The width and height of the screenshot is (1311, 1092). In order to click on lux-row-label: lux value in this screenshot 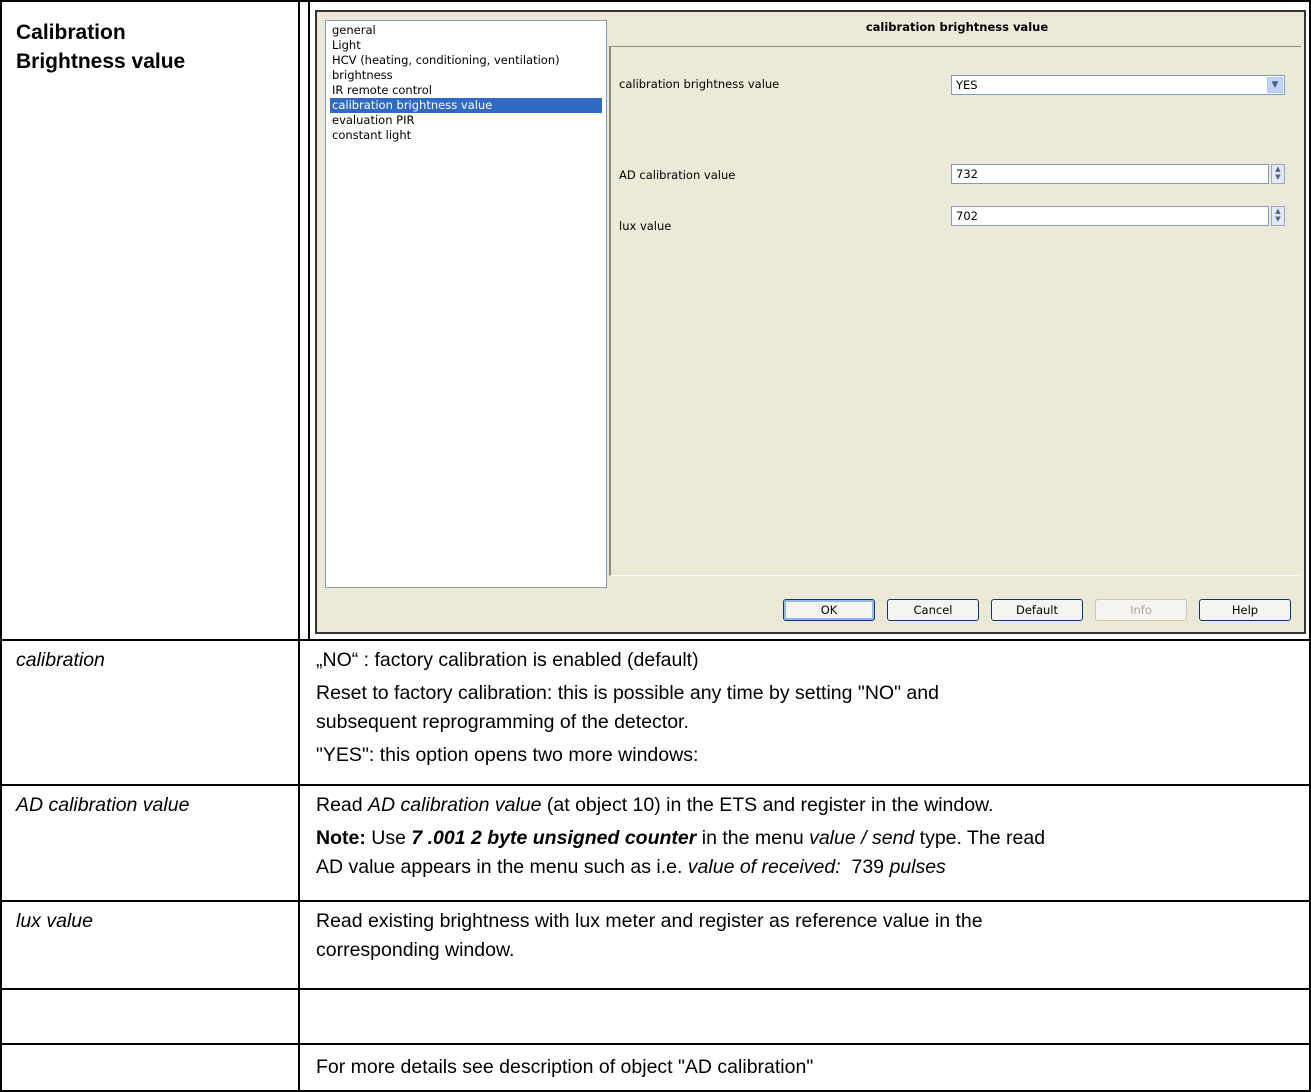, I will do `click(54, 921)`.